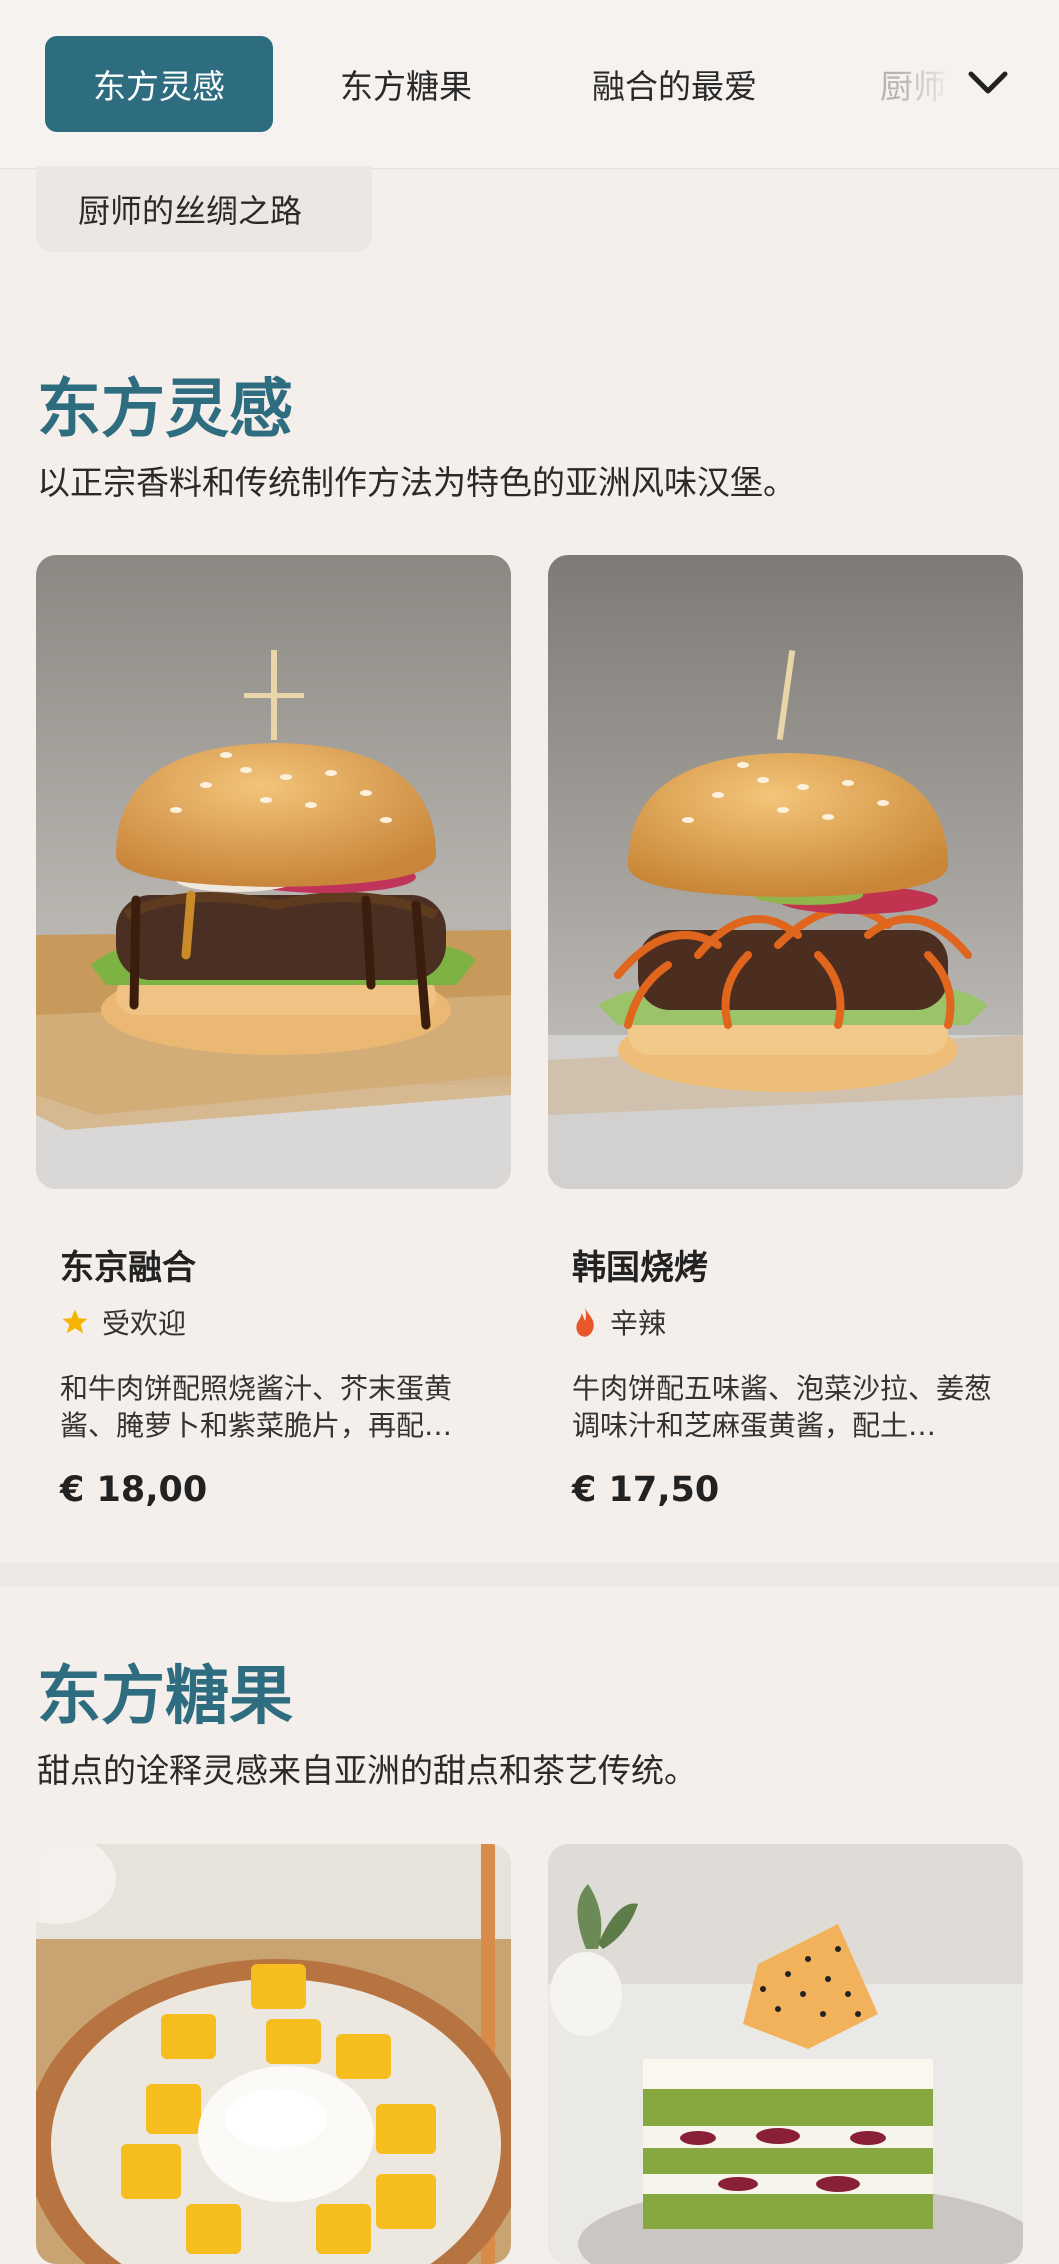 The height and width of the screenshot is (2264, 1059). Describe the element at coordinates (406, 84) in the screenshot. I see `tab-oriental-sweets: 东方糖果` at that location.